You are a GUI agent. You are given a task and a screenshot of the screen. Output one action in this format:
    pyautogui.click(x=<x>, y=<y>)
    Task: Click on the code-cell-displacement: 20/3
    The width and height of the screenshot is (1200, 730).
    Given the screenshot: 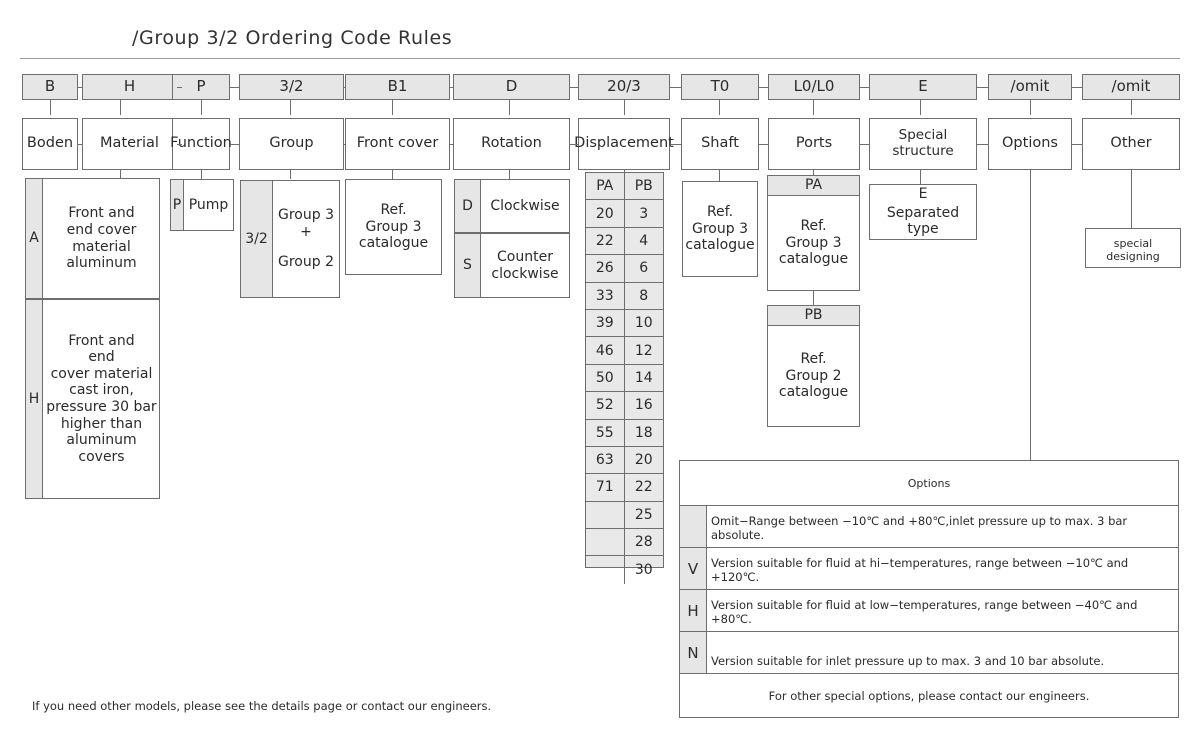 What is the action you would take?
    pyautogui.click(x=624, y=87)
    